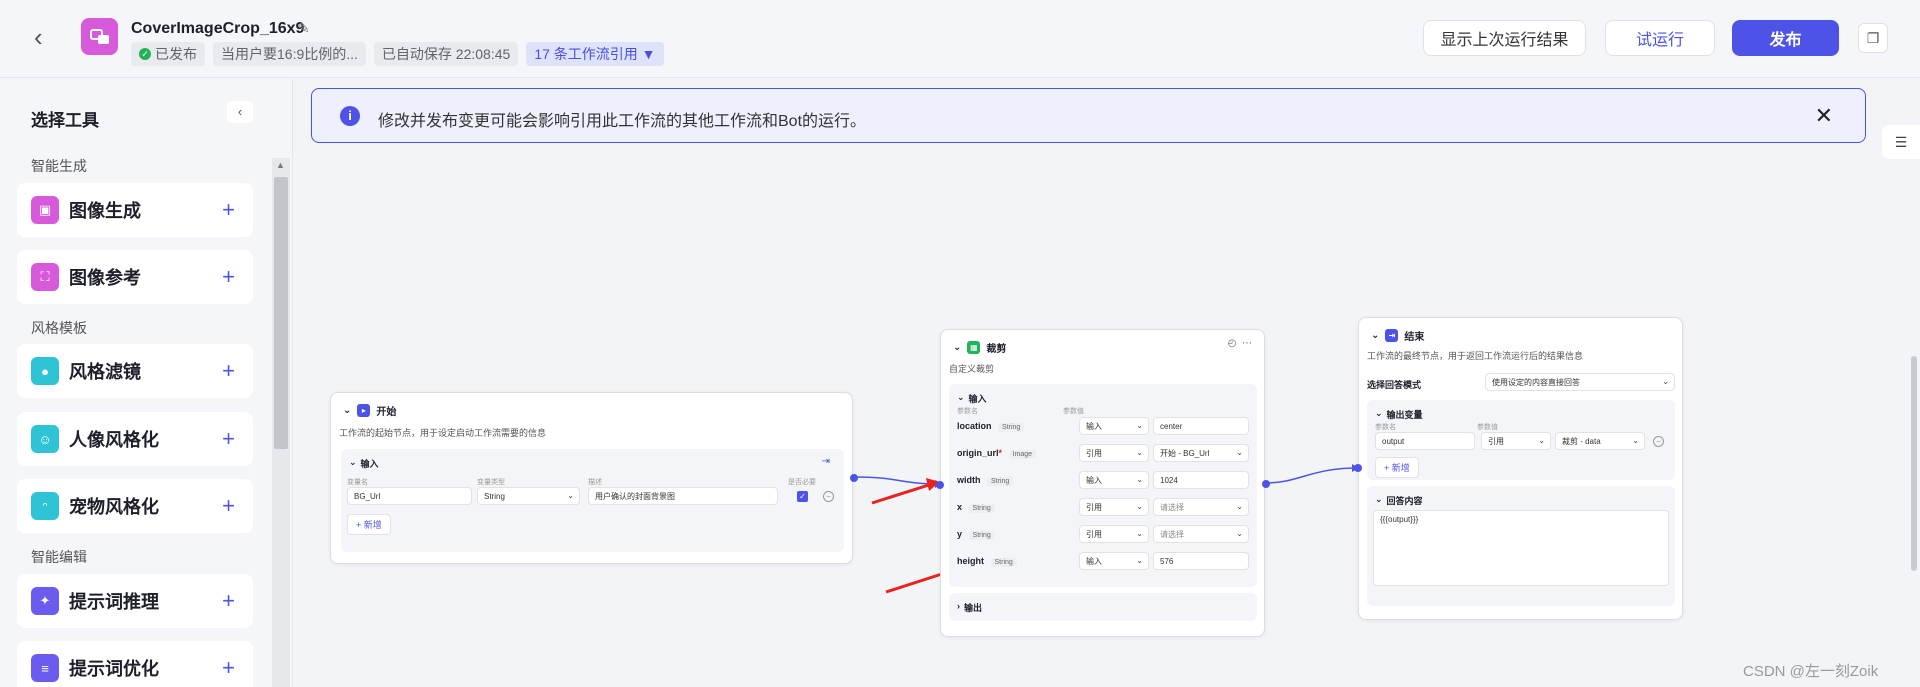  I want to click on crop-node-header: ⌄ ▦ 裁剪, so click(980, 348).